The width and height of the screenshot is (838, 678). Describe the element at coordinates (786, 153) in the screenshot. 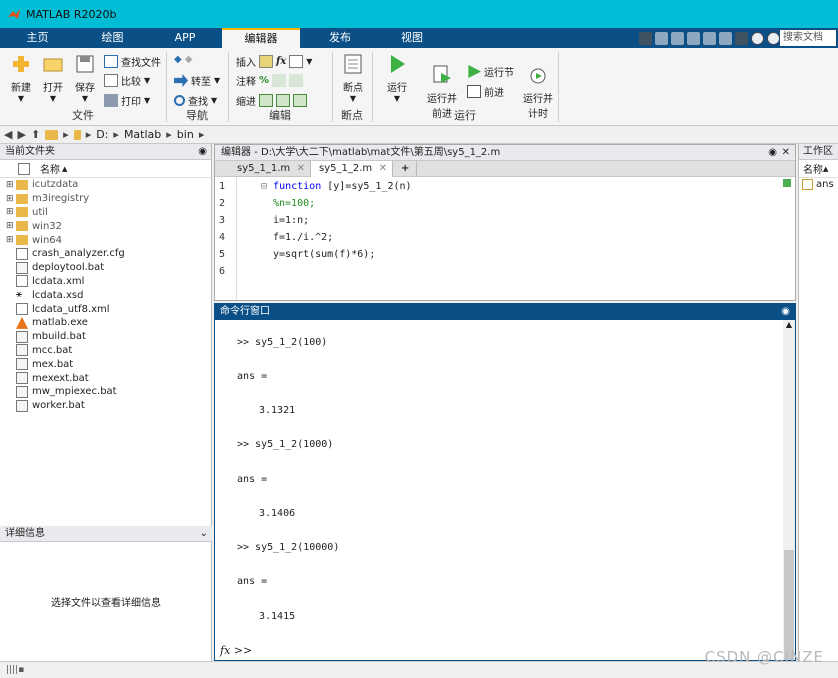

I see `editor-close-icon: ✕` at that location.